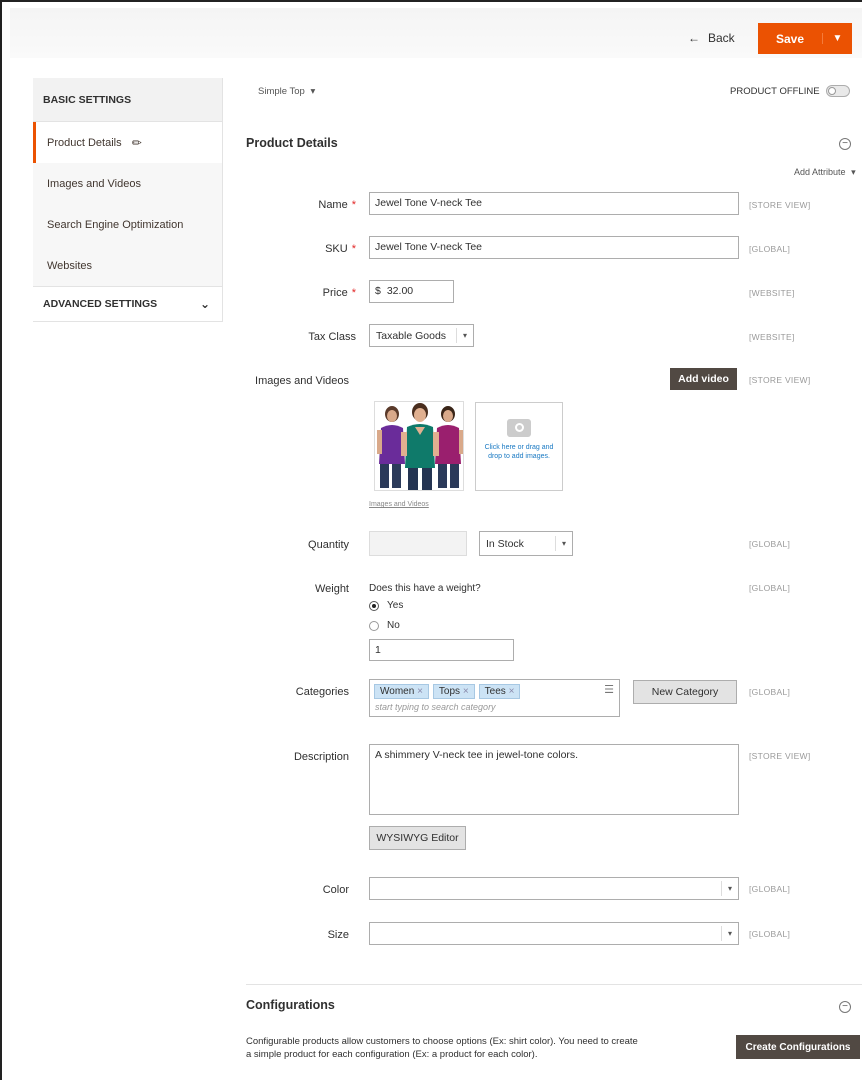  I want to click on advanced-settings-label: ADVANCED SETTINGS, so click(100, 304).